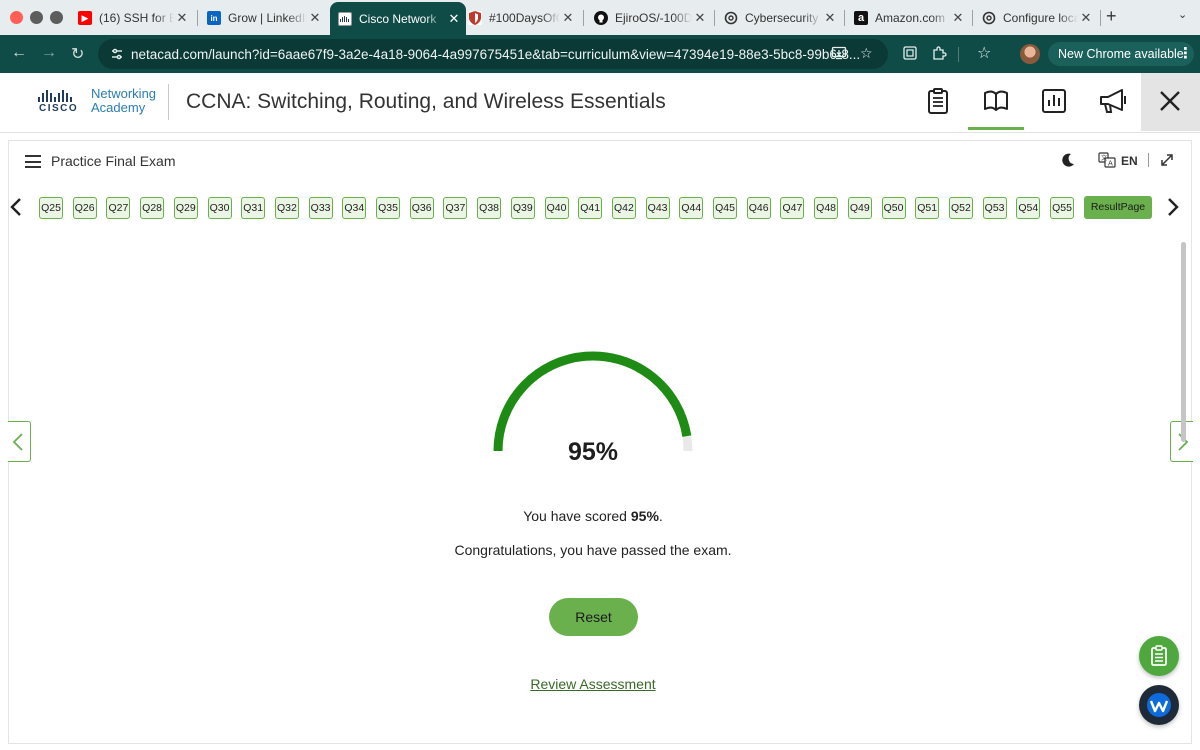 The height and width of the screenshot is (750, 1200). What do you see at coordinates (286, 208) in the screenshot?
I see `question-button: Q32` at bounding box center [286, 208].